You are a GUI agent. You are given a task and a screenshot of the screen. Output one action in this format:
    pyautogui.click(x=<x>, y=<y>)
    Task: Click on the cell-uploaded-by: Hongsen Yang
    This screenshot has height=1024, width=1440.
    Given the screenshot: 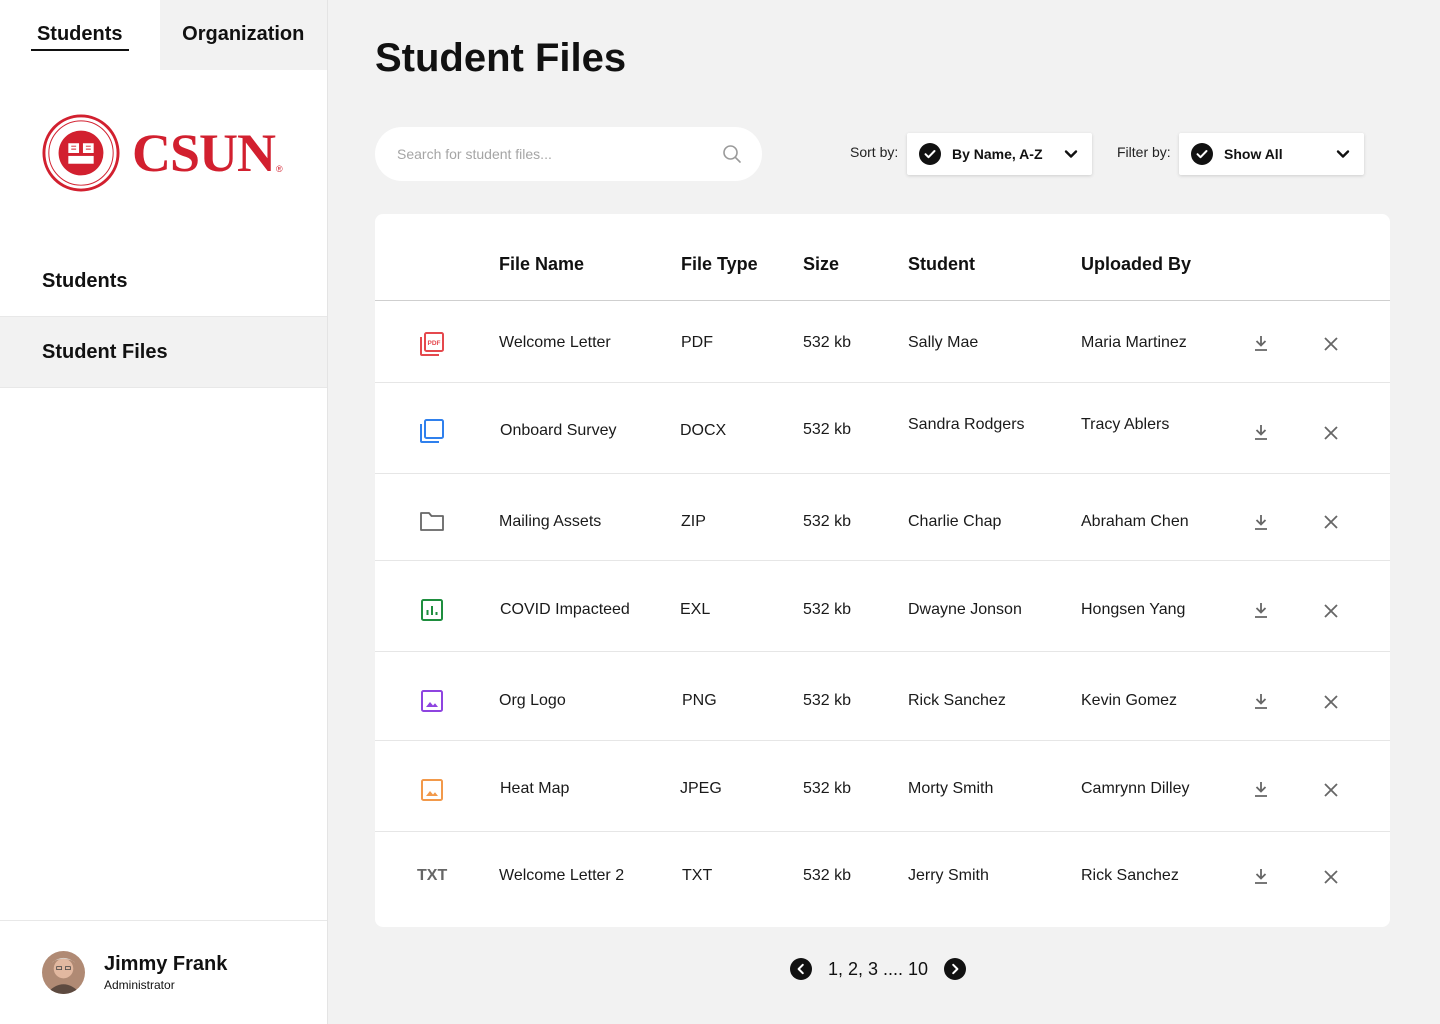 What is the action you would take?
    pyautogui.click(x=1133, y=609)
    